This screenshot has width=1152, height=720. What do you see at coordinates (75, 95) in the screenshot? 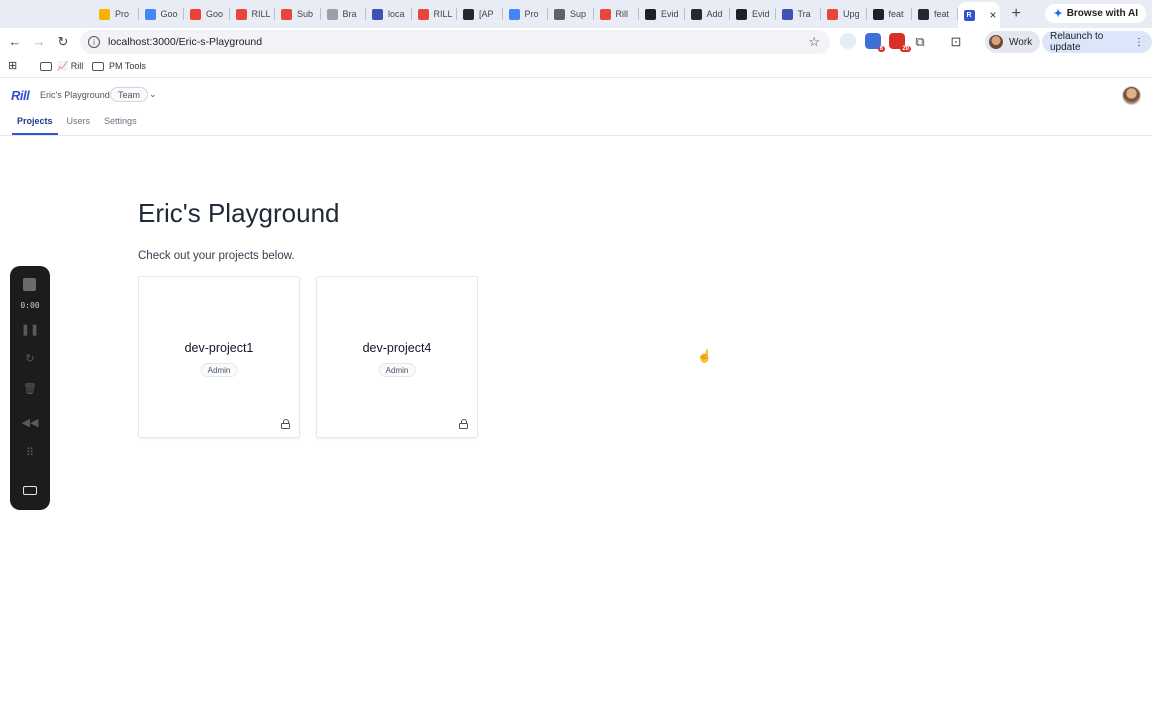
I see `org-name: Eric's Playground` at bounding box center [75, 95].